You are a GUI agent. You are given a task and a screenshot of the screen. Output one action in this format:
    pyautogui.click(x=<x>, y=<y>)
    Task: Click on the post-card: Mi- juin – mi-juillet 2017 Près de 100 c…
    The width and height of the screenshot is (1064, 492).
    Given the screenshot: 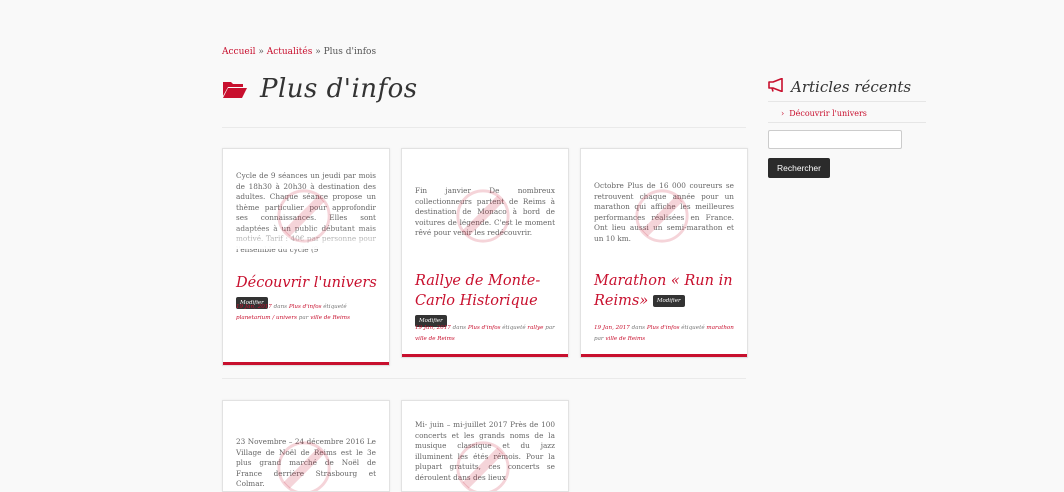 What is the action you would take?
    pyautogui.click(x=485, y=446)
    